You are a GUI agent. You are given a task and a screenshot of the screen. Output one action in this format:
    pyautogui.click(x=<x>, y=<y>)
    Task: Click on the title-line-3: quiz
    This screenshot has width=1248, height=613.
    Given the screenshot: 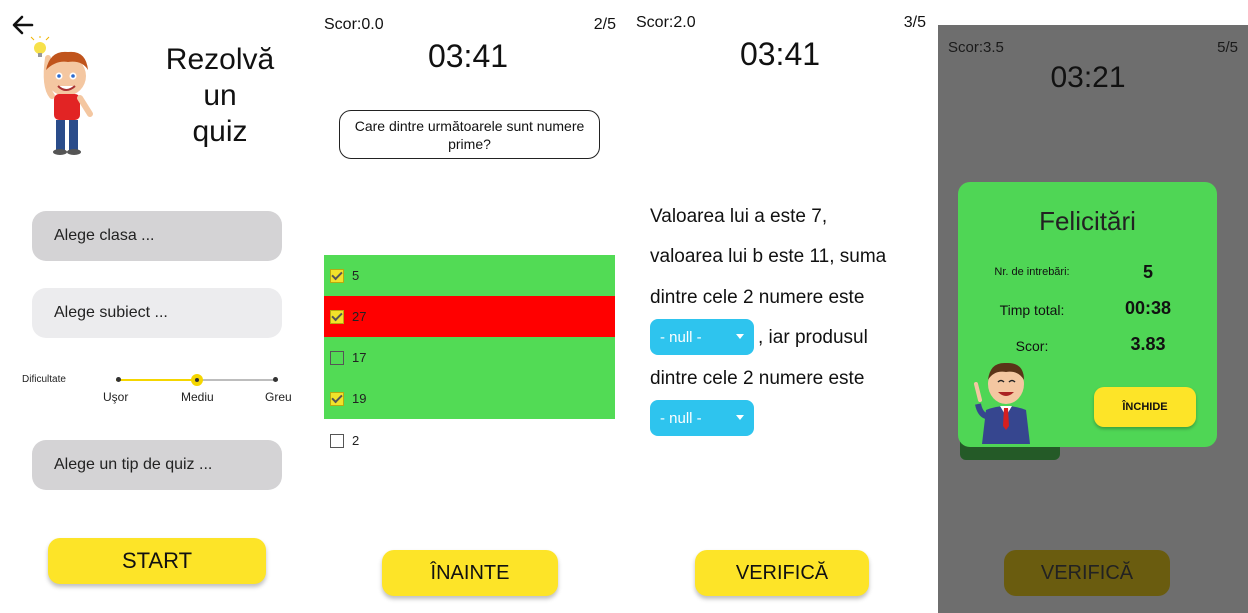 What is the action you would take?
    pyautogui.click(x=220, y=131)
    